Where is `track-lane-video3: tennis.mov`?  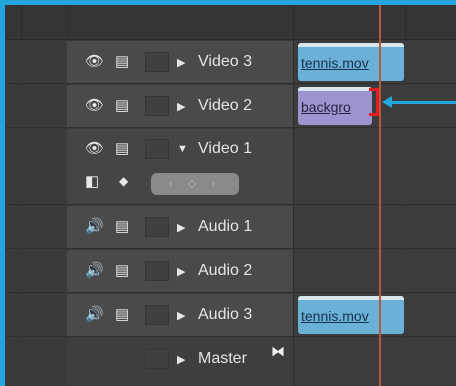
track-lane-video3: tennis.mov is located at coordinates (375, 62).